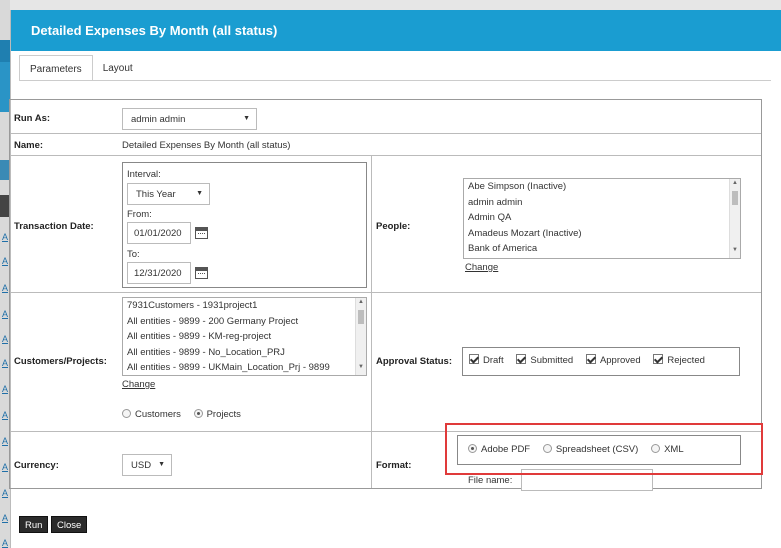  What do you see at coordinates (126, 413) in the screenshot?
I see `customers-radio` at bounding box center [126, 413].